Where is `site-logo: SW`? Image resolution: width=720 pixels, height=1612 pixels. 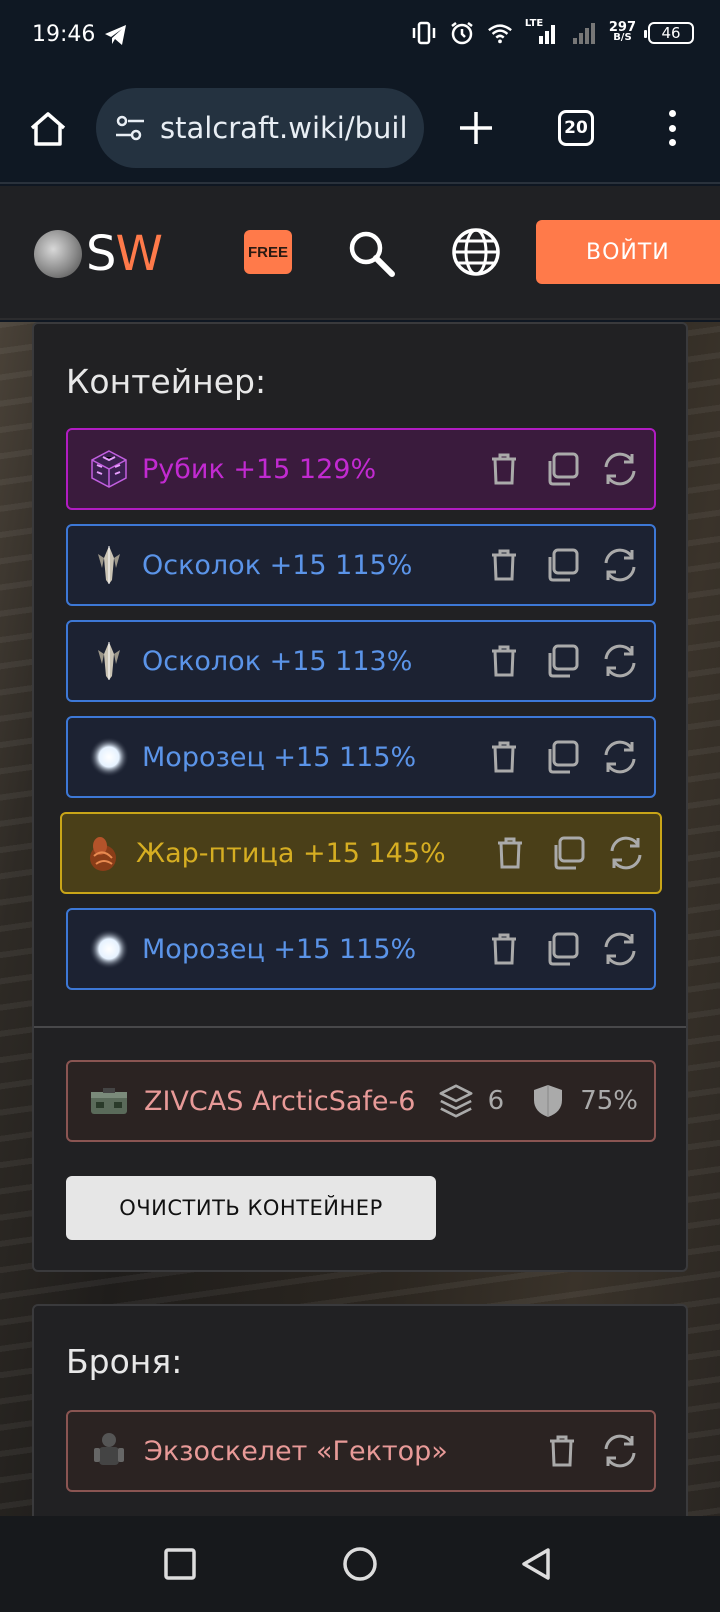
site-logo: SW is located at coordinates (98, 254).